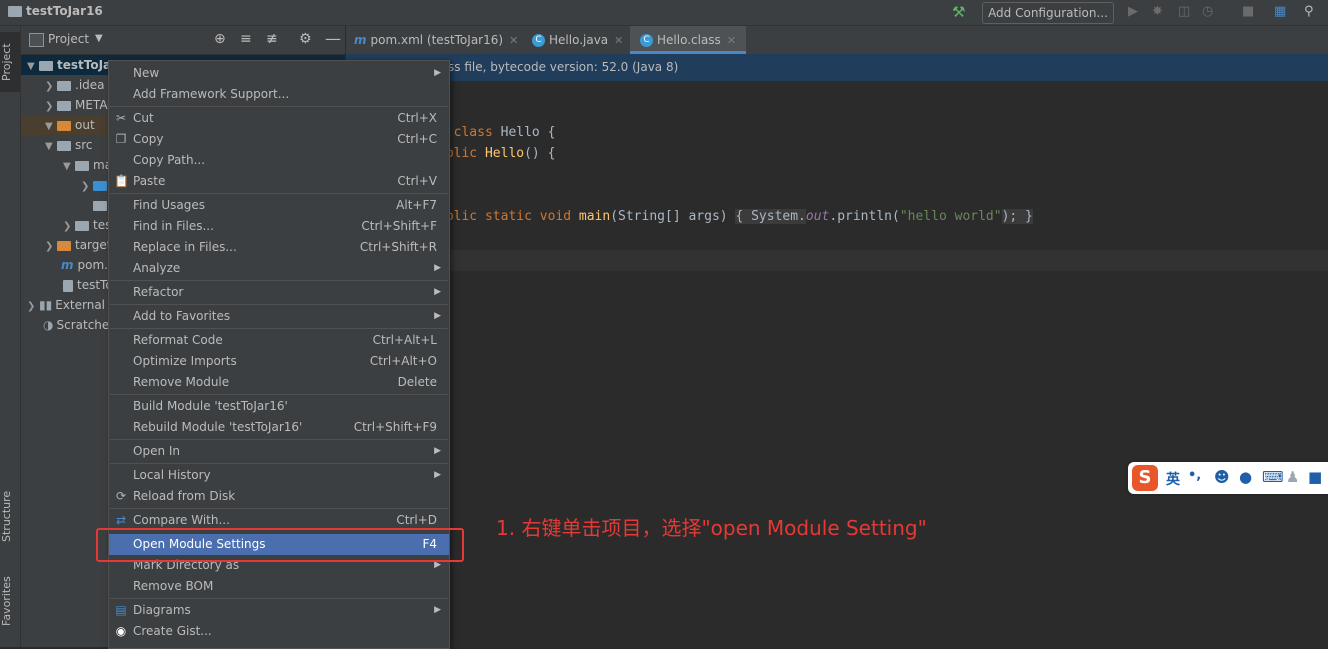  What do you see at coordinates (68, 39) in the screenshot?
I see `project-view-selector: Project` at bounding box center [68, 39].